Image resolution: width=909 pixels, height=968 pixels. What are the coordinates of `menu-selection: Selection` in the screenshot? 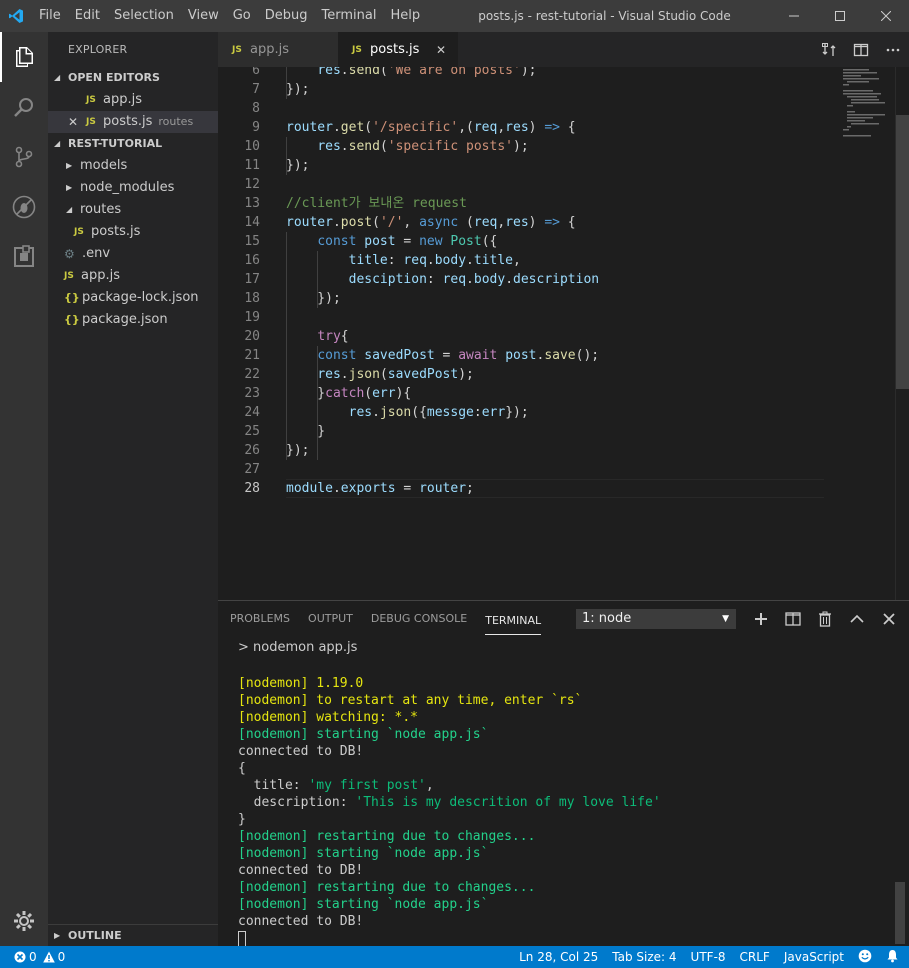 It's located at (144, 16).